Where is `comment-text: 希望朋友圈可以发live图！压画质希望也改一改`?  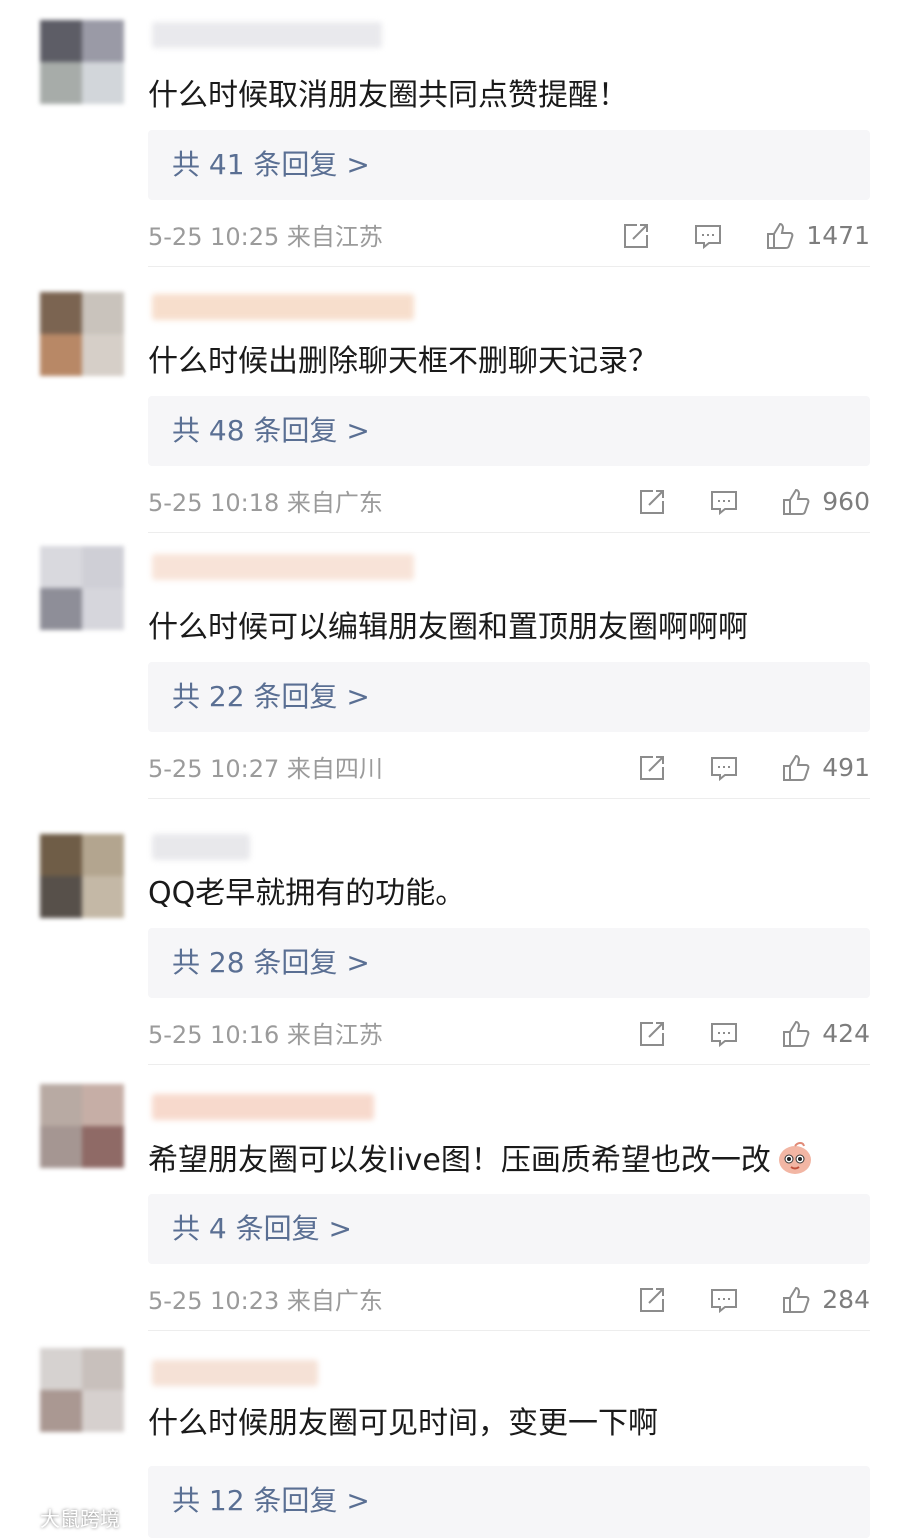
comment-text: 希望朋友圈可以发live图！压画质希望也改一改 is located at coordinates (481, 1160).